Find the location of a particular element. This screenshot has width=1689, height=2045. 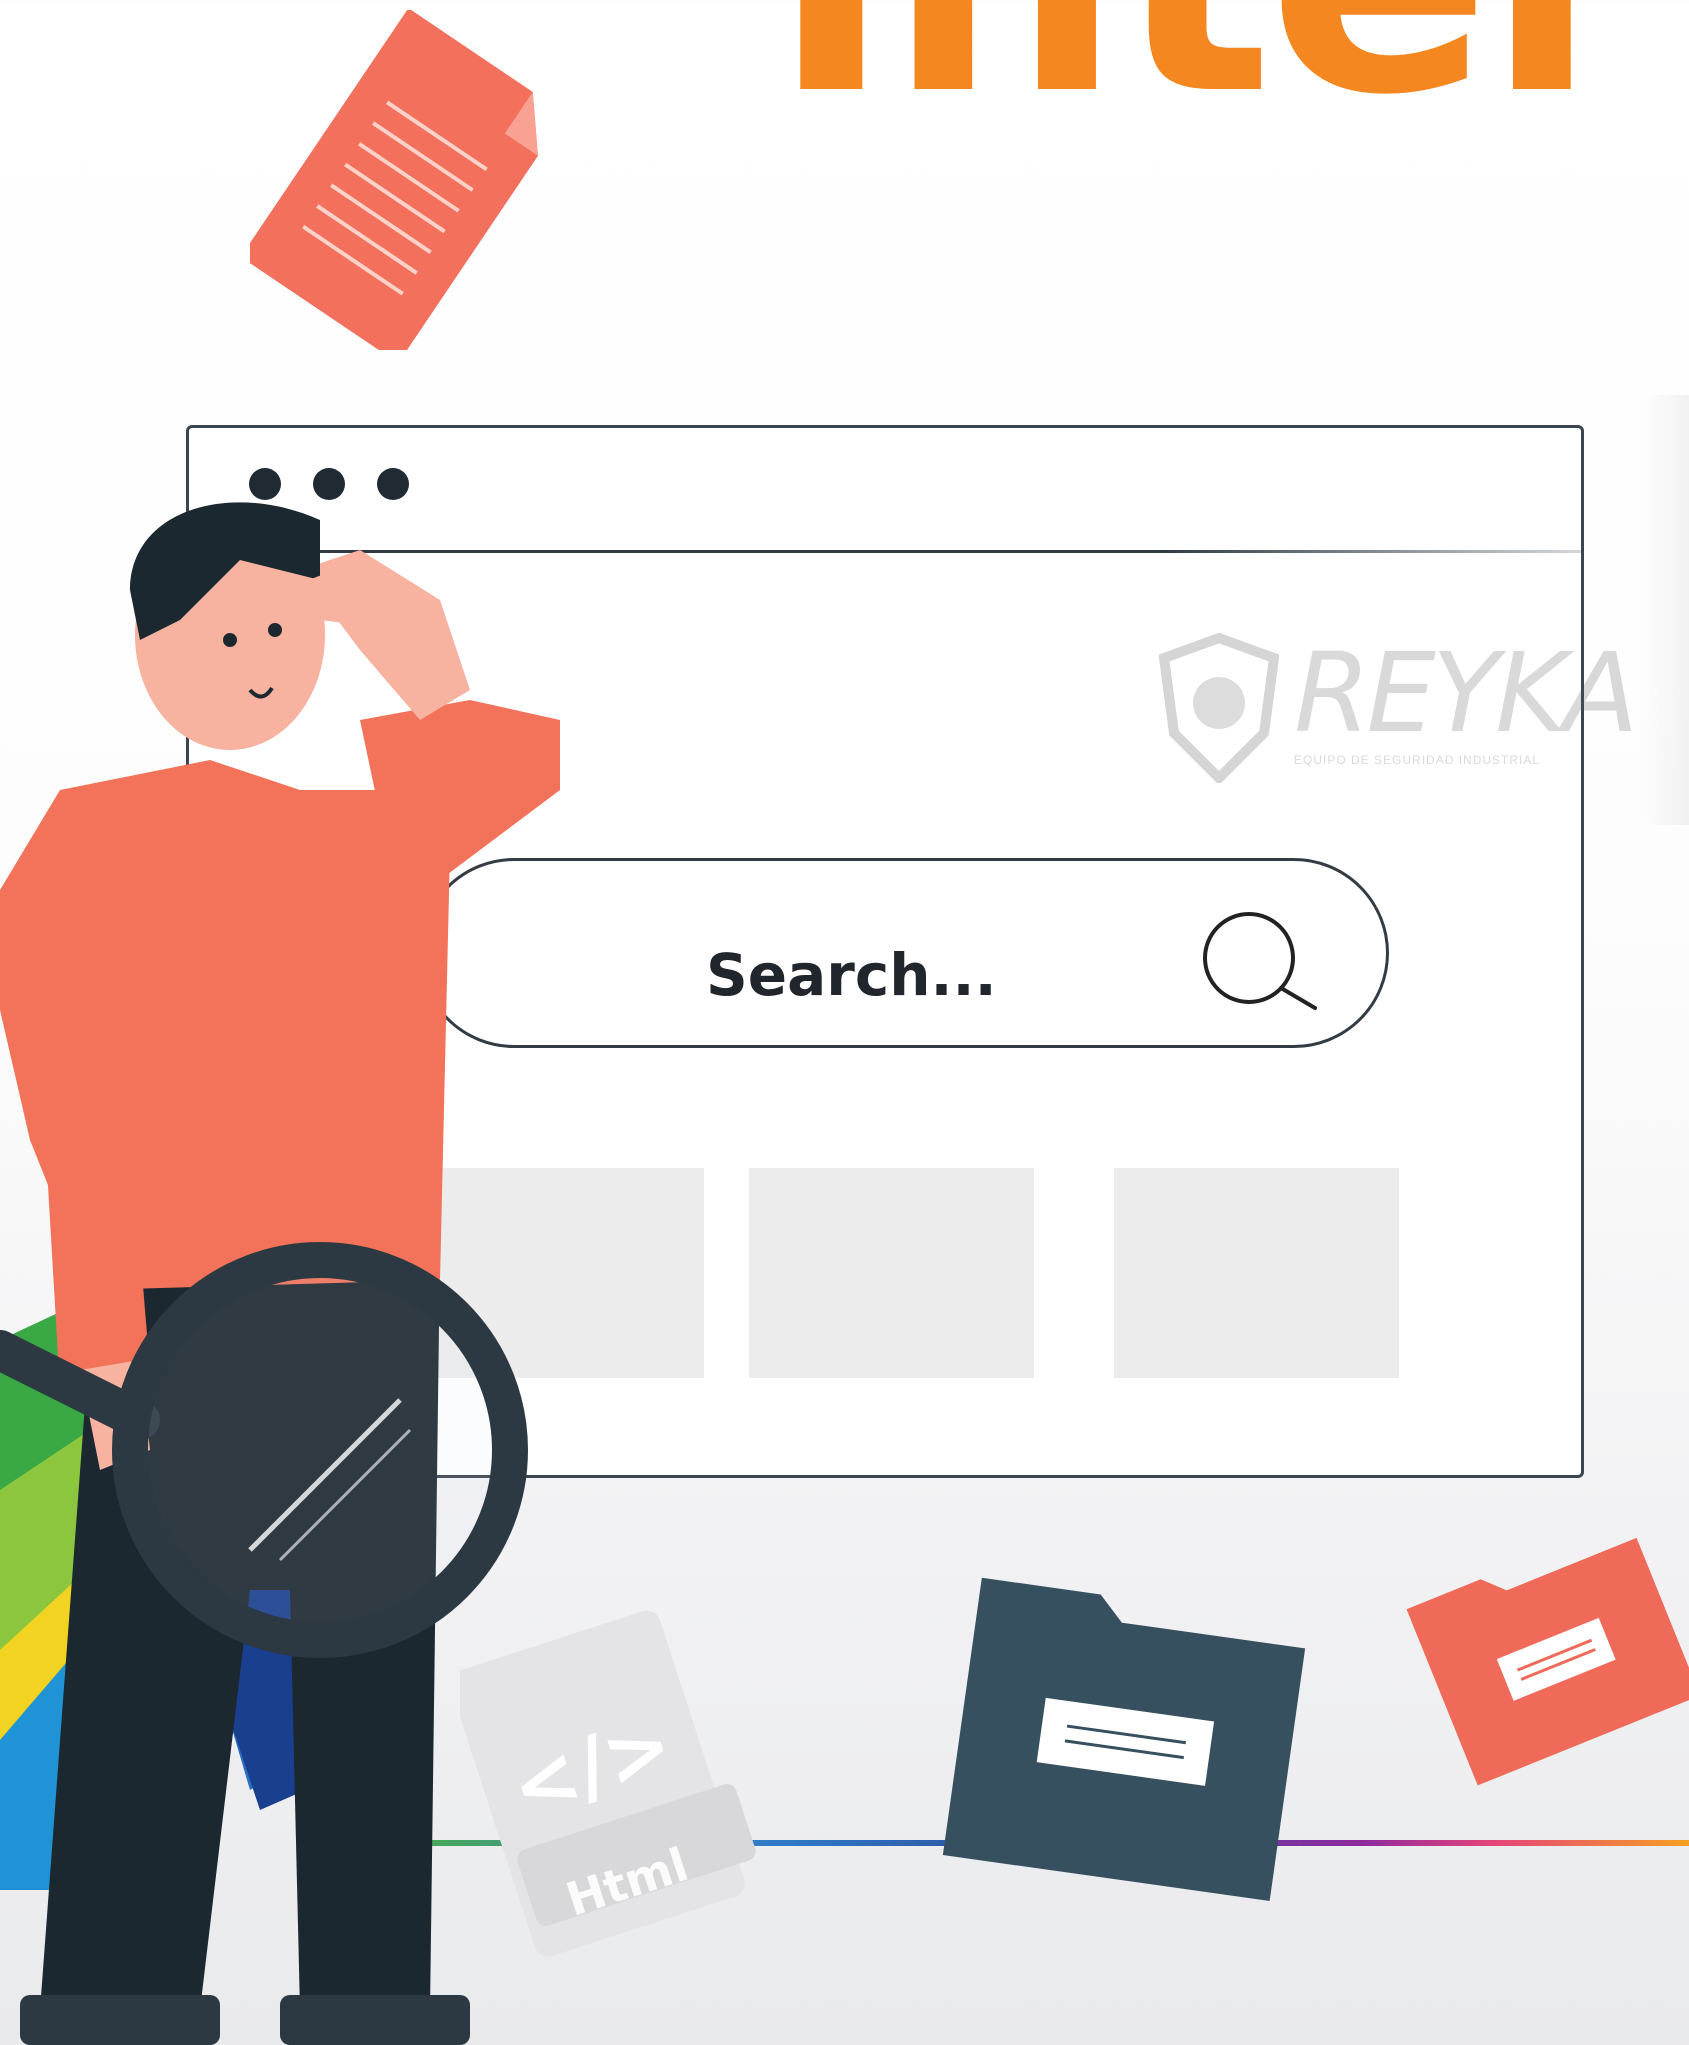

headline: Inter is located at coordinates (1209, 70).